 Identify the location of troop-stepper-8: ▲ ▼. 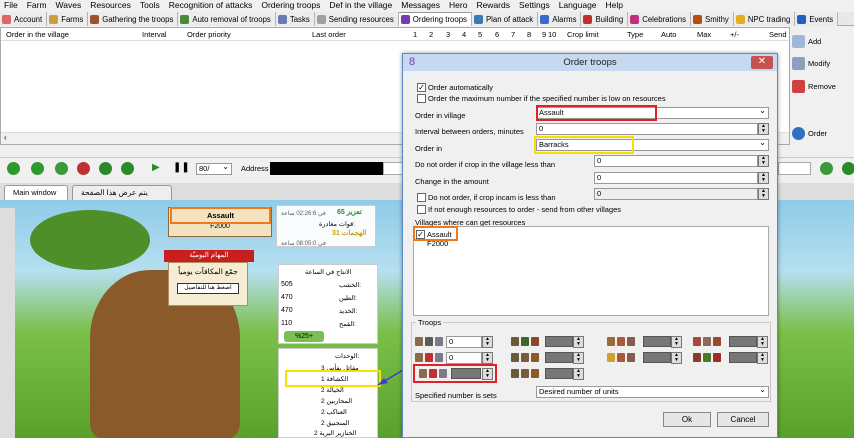
(762, 358).